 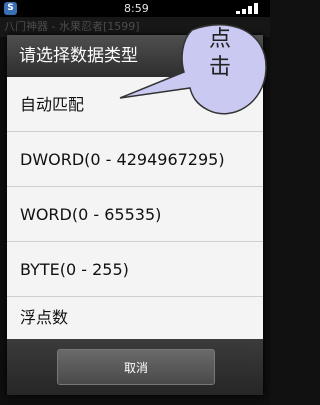 I want to click on cancel-button: 取消, so click(x=136, y=367).